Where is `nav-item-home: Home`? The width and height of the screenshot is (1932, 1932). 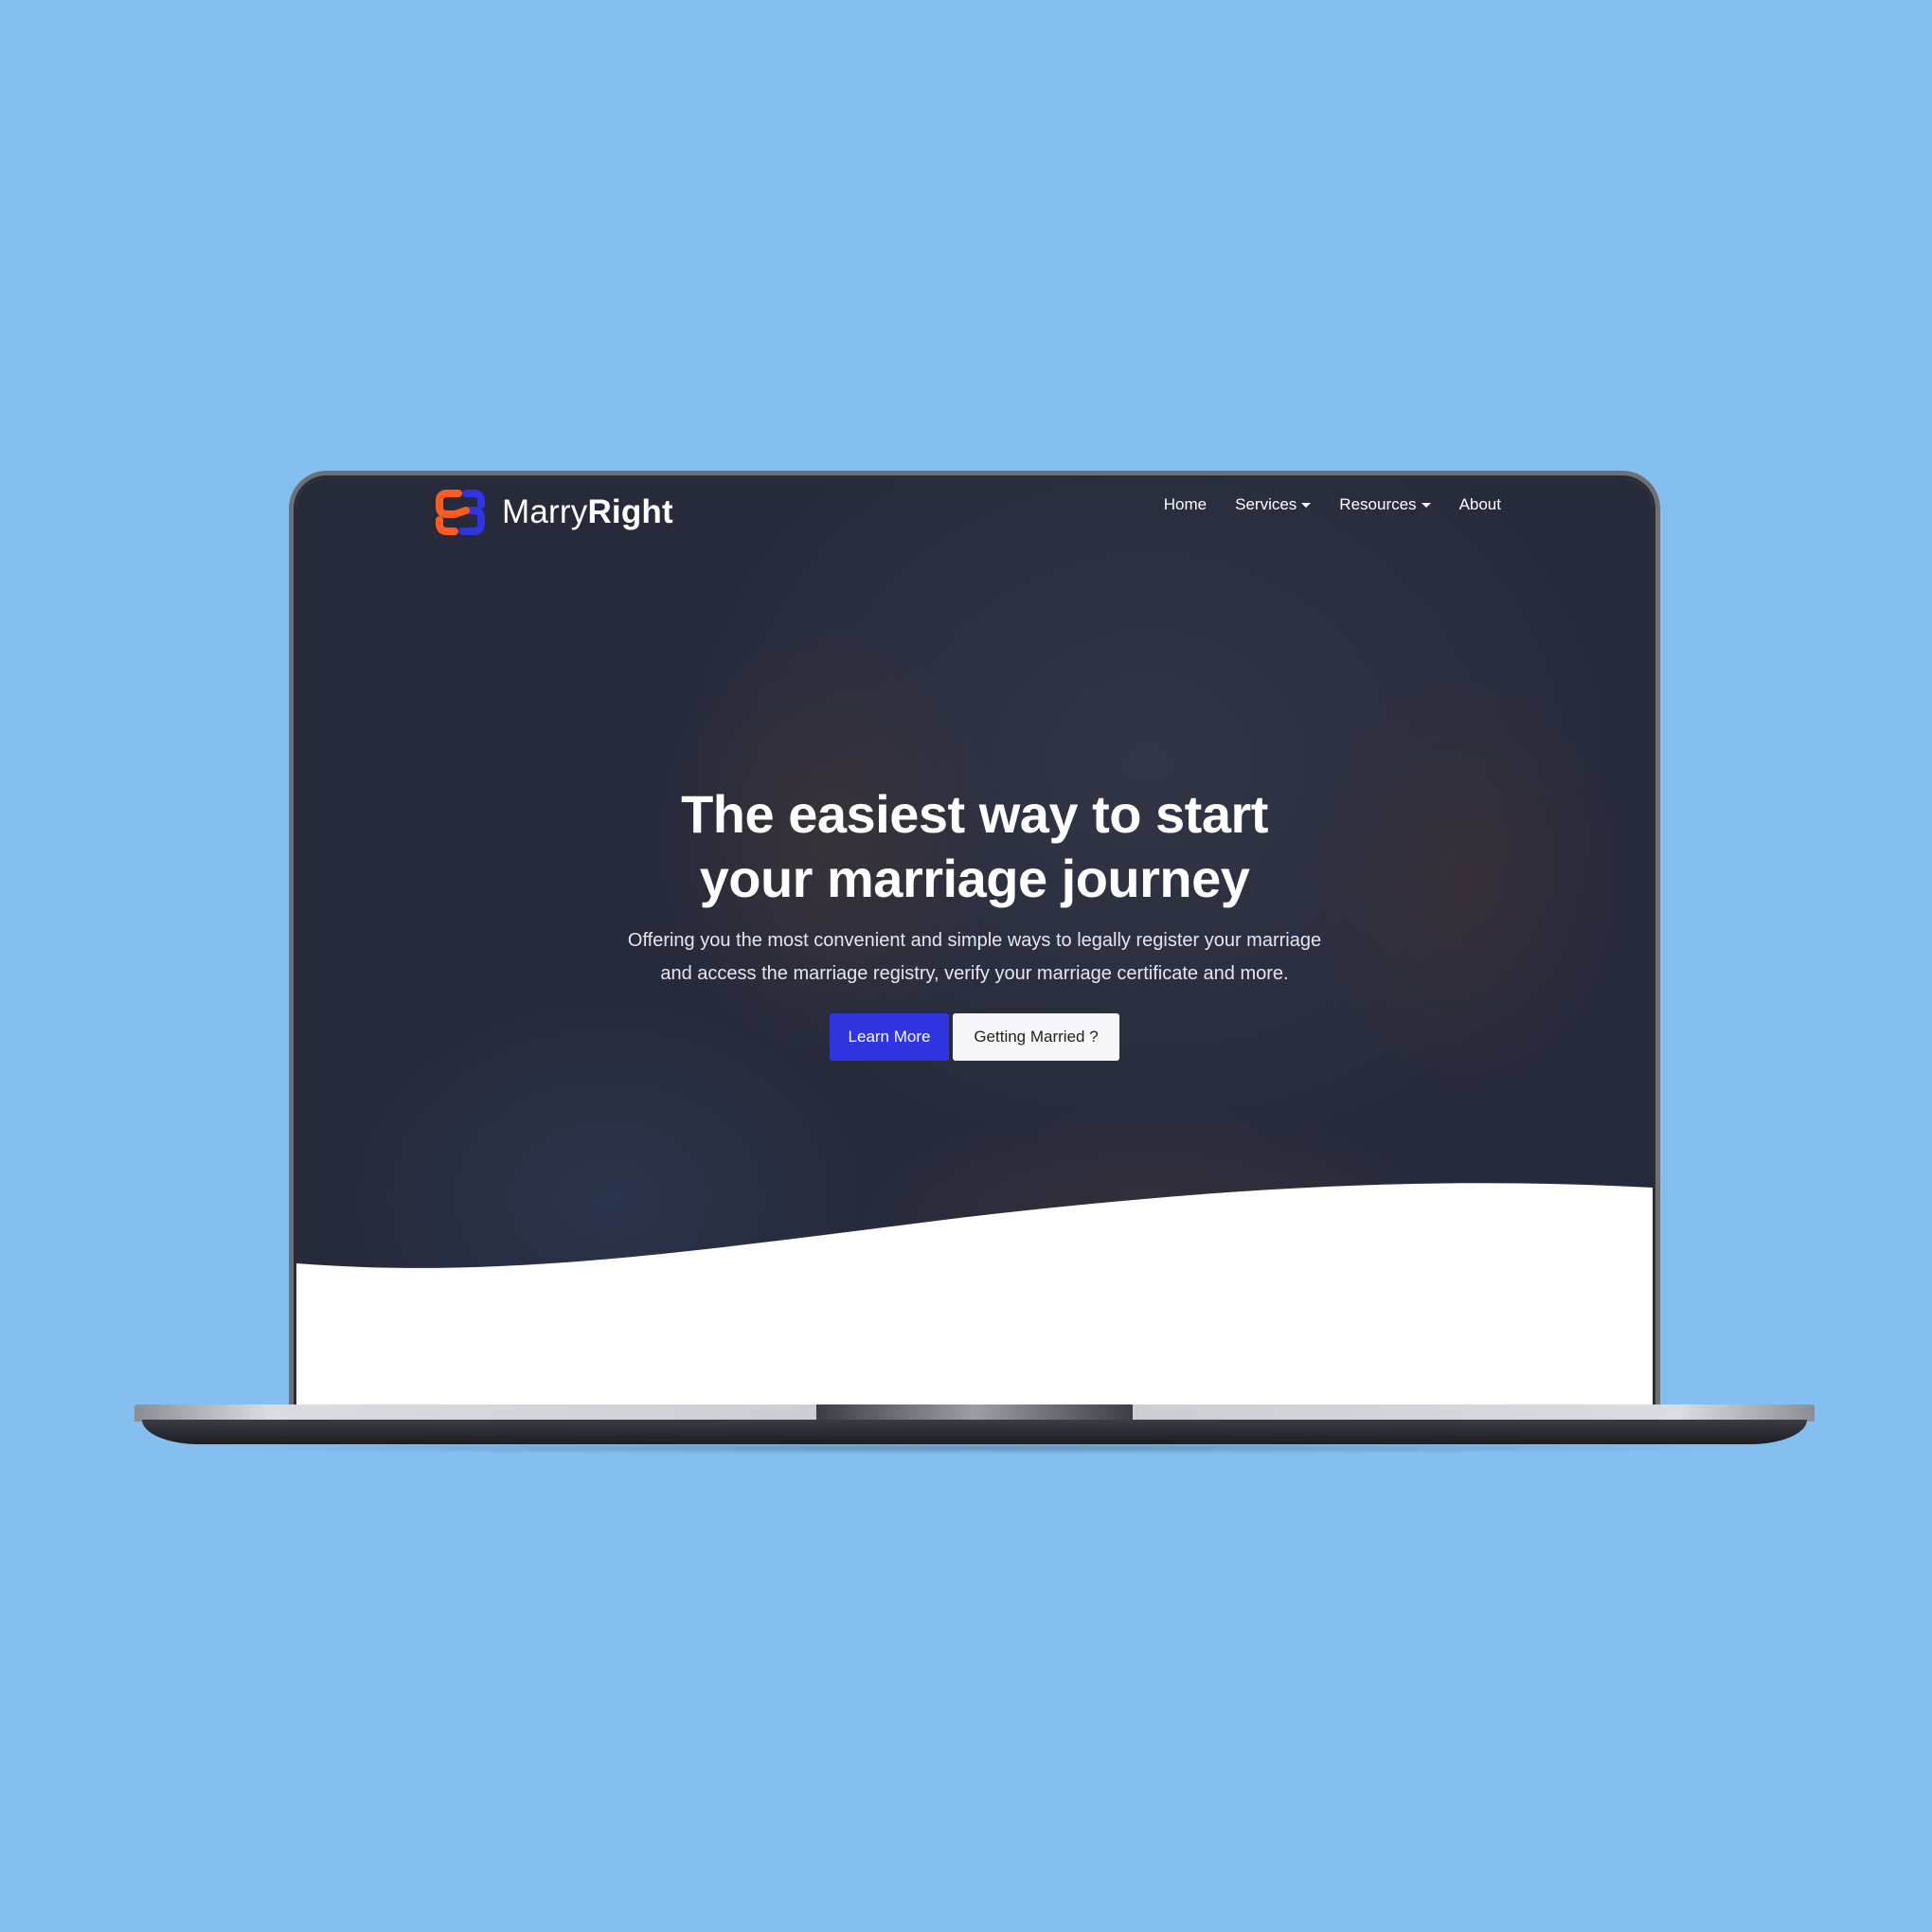
nav-item-home: Home is located at coordinates (1185, 504).